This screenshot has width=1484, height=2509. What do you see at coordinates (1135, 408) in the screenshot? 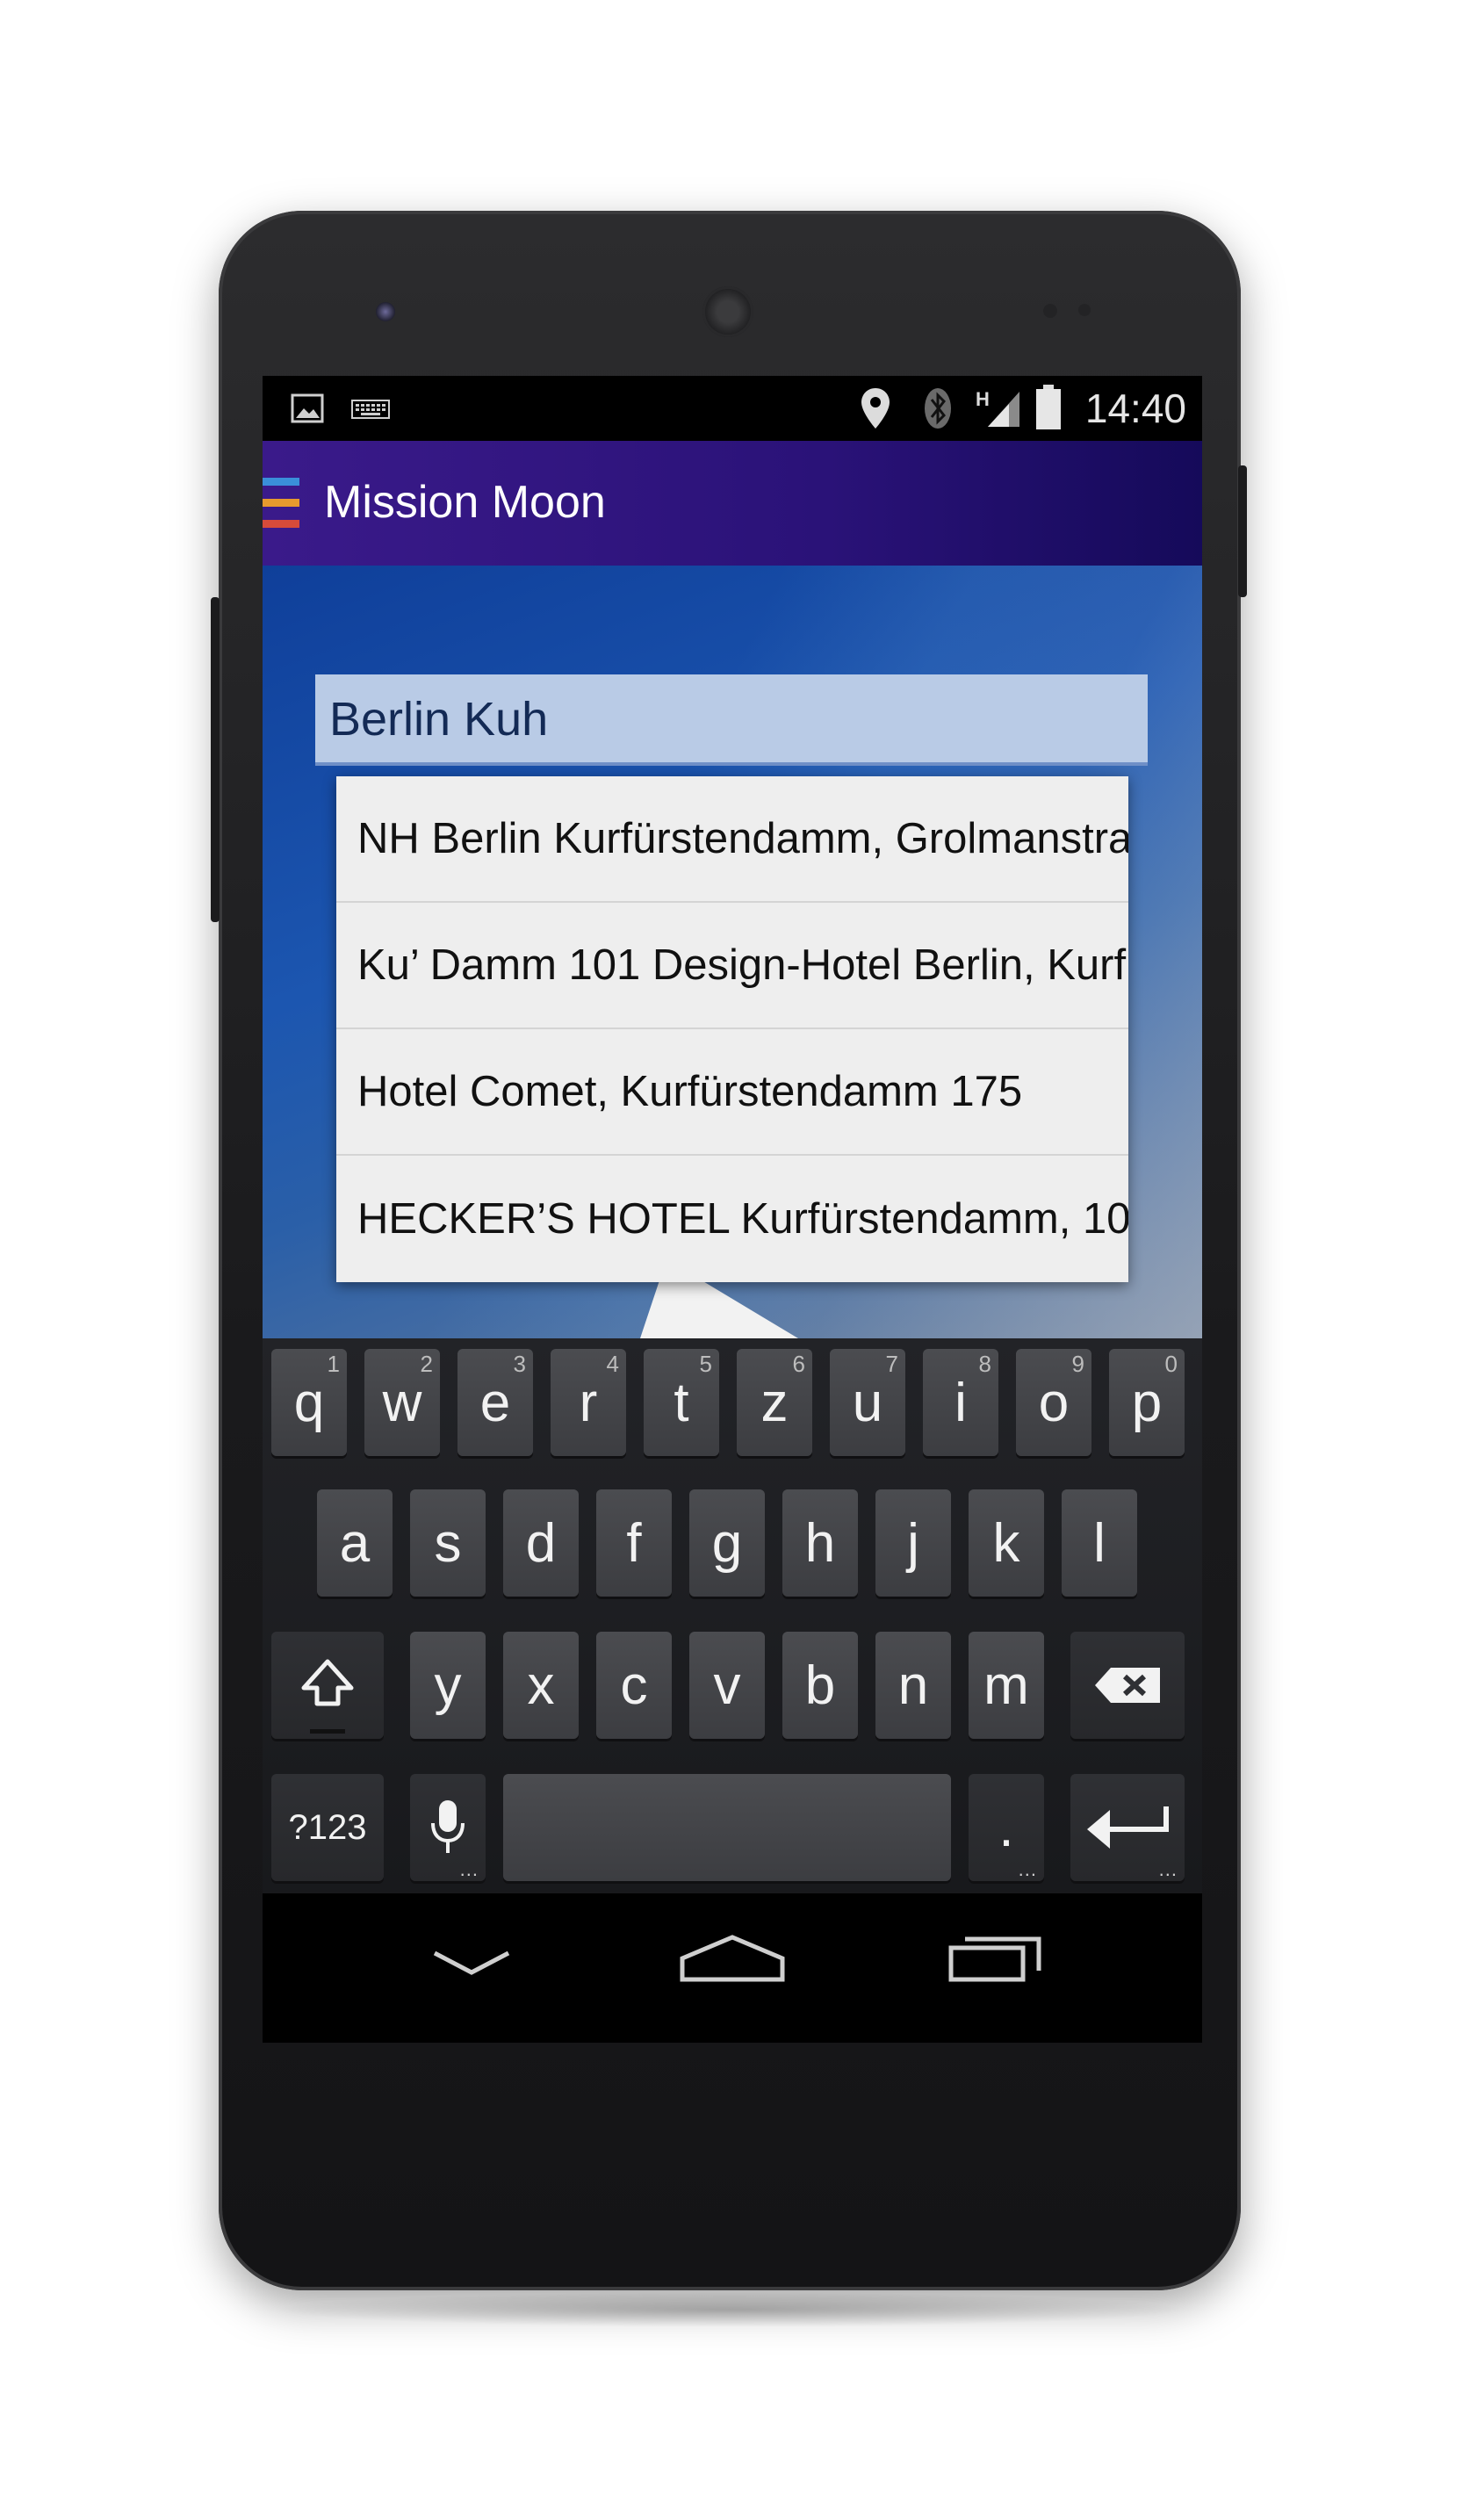
I see `clock: 14:40` at bounding box center [1135, 408].